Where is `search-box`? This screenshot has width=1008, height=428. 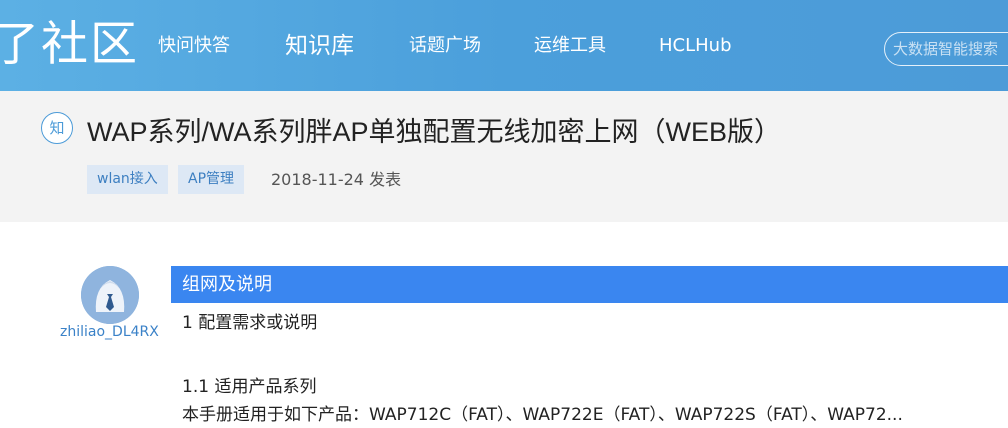 search-box is located at coordinates (946, 49).